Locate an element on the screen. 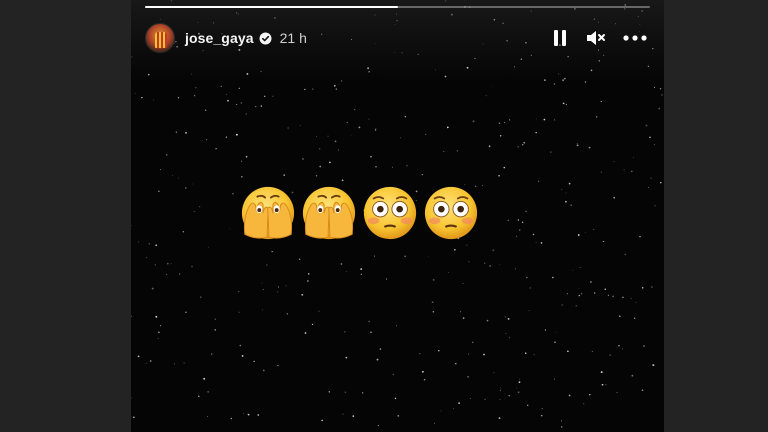 The image size is (768, 432). pause-button is located at coordinates (560, 38).